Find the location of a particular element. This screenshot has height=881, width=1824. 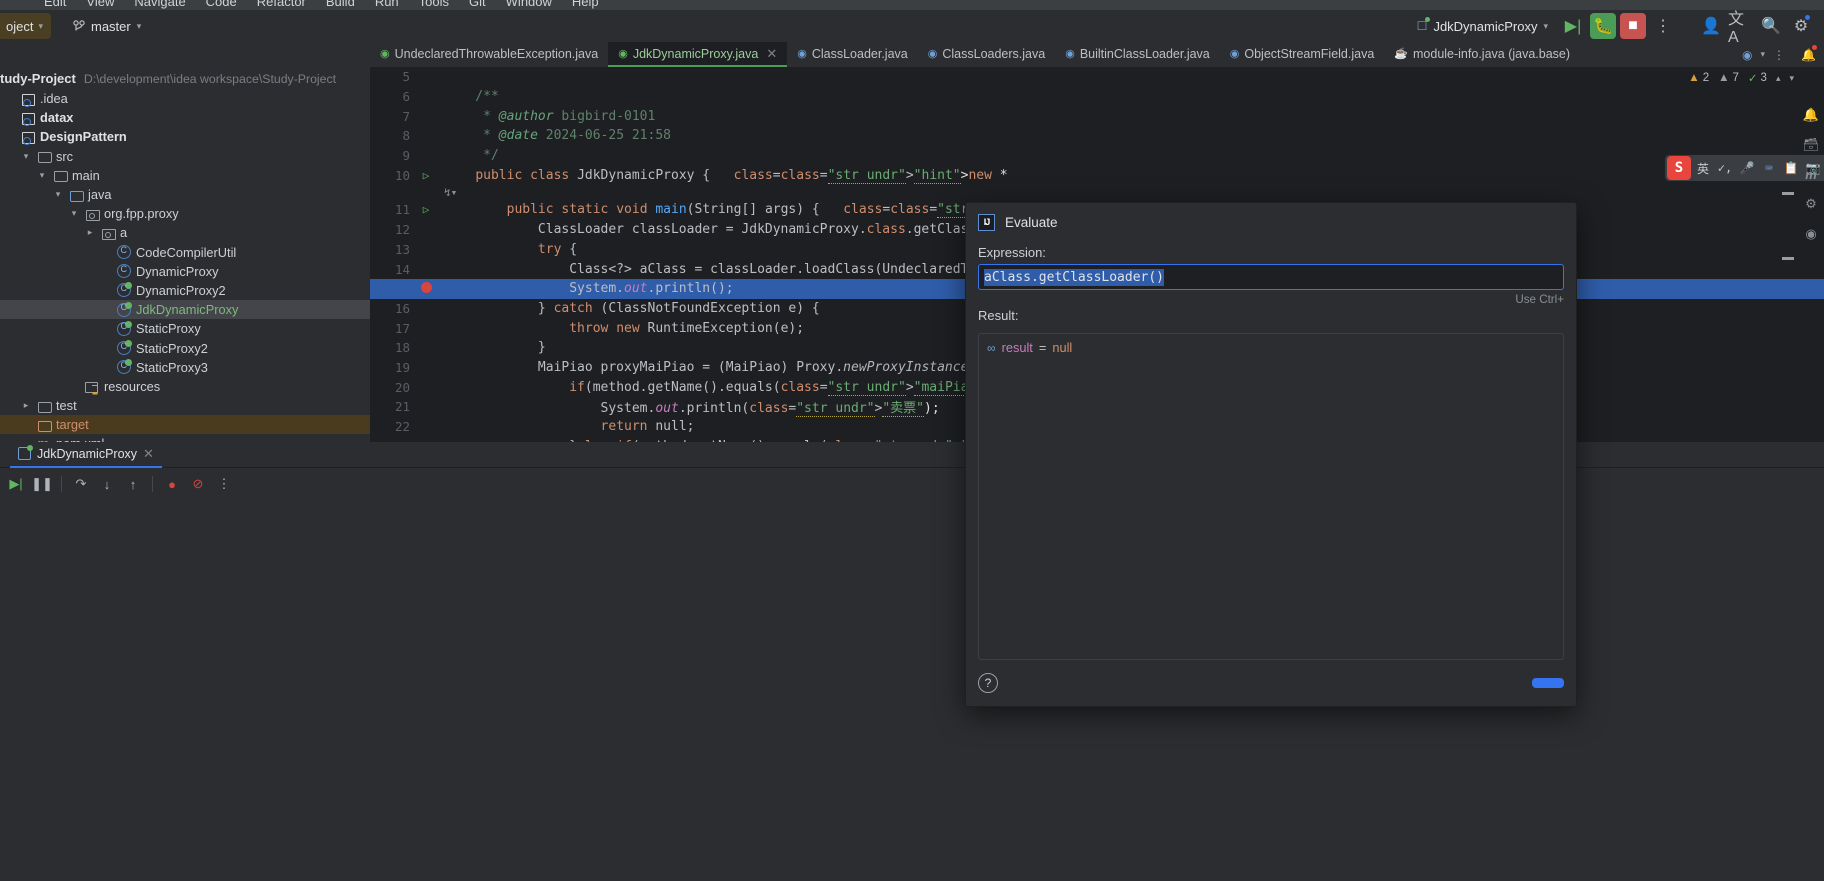

code-line: 8 * @date 2024-06-25 21:58 is located at coordinates (1097, 136).